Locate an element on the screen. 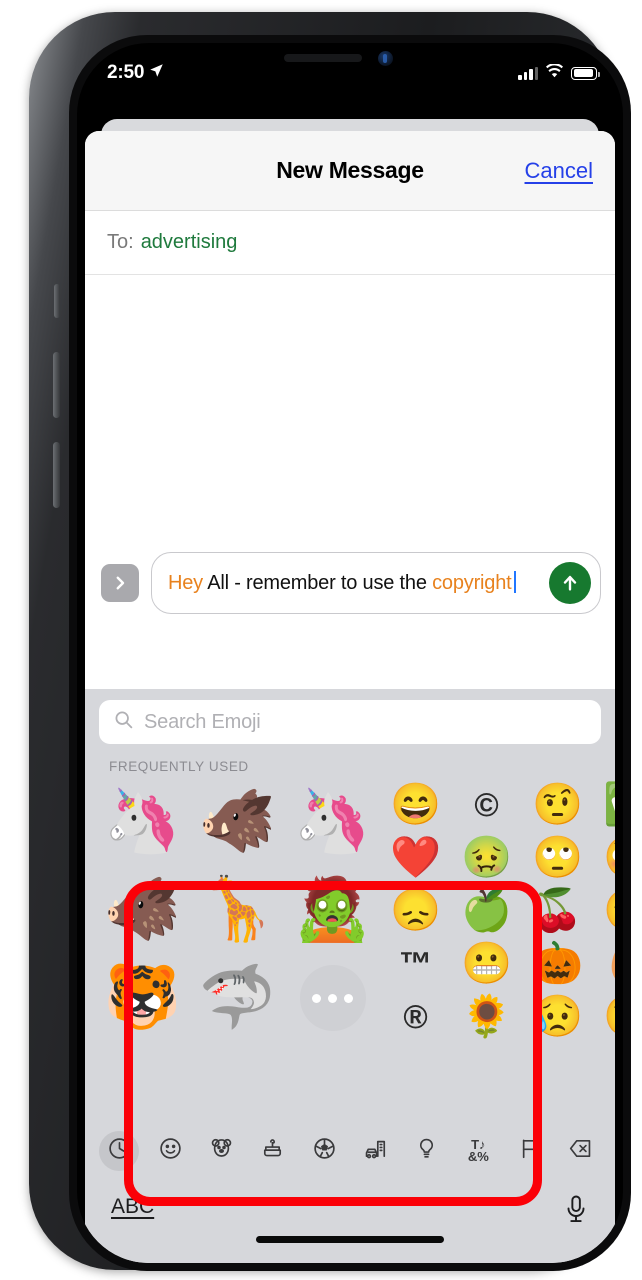 This screenshot has width=642, height=1280. message-input: Hey All - remember to use the copyright is located at coordinates (376, 583).